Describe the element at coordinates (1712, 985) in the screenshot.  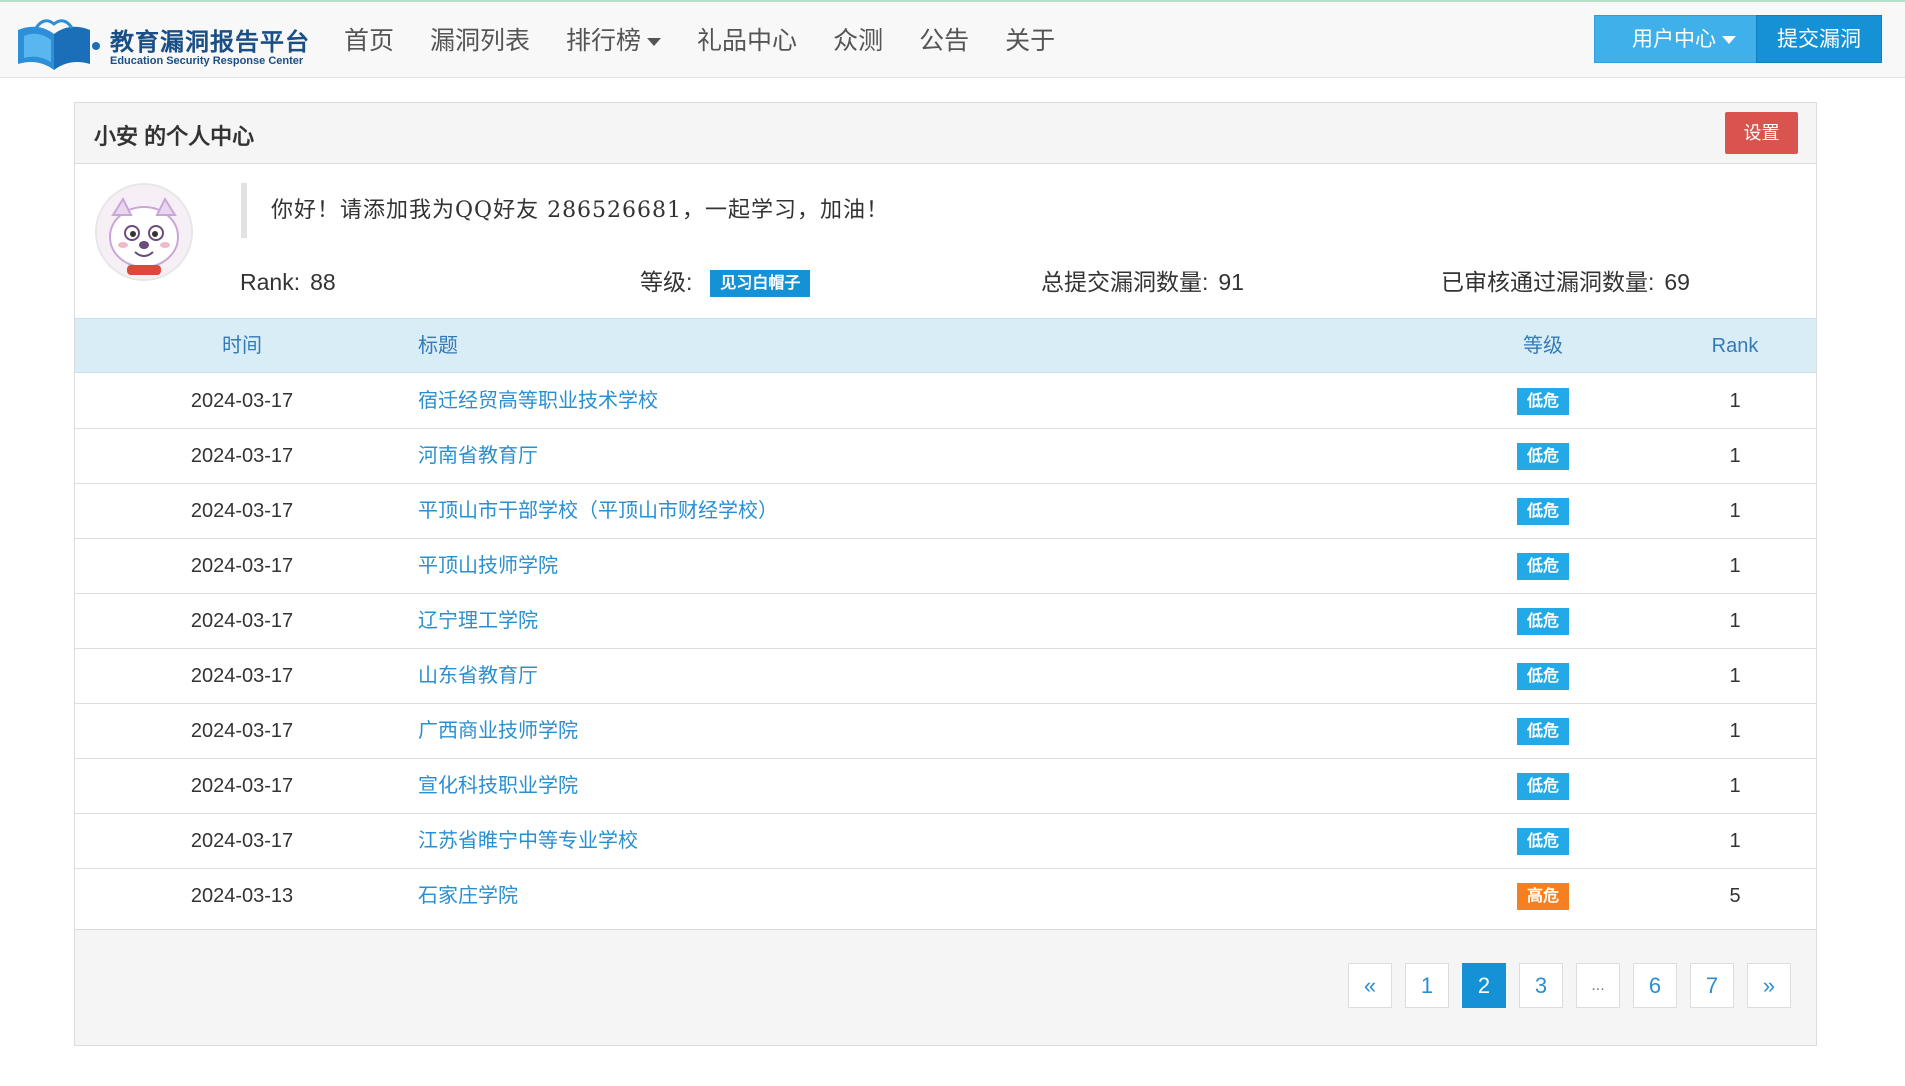
I see `pagination-page-7: 7` at that location.